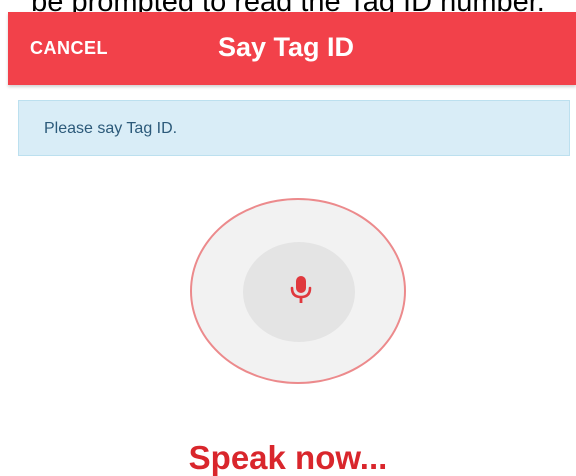 The width and height of the screenshot is (576, 476). Describe the element at coordinates (301, 284) in the screenshot. I see `microphone-icon-capsule` at that location.